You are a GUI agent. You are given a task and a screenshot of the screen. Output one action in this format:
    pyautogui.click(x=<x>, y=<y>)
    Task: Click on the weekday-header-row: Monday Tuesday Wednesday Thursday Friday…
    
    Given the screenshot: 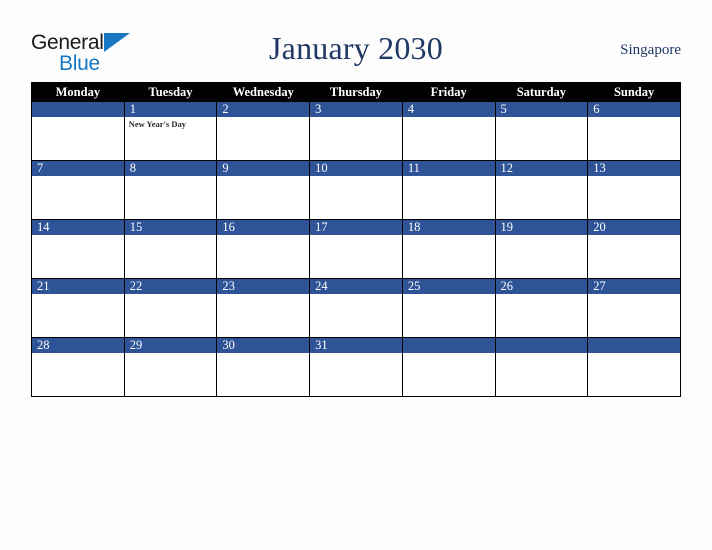 What is the action you would take?
    pyautogui.click(x=356, y=92)
    